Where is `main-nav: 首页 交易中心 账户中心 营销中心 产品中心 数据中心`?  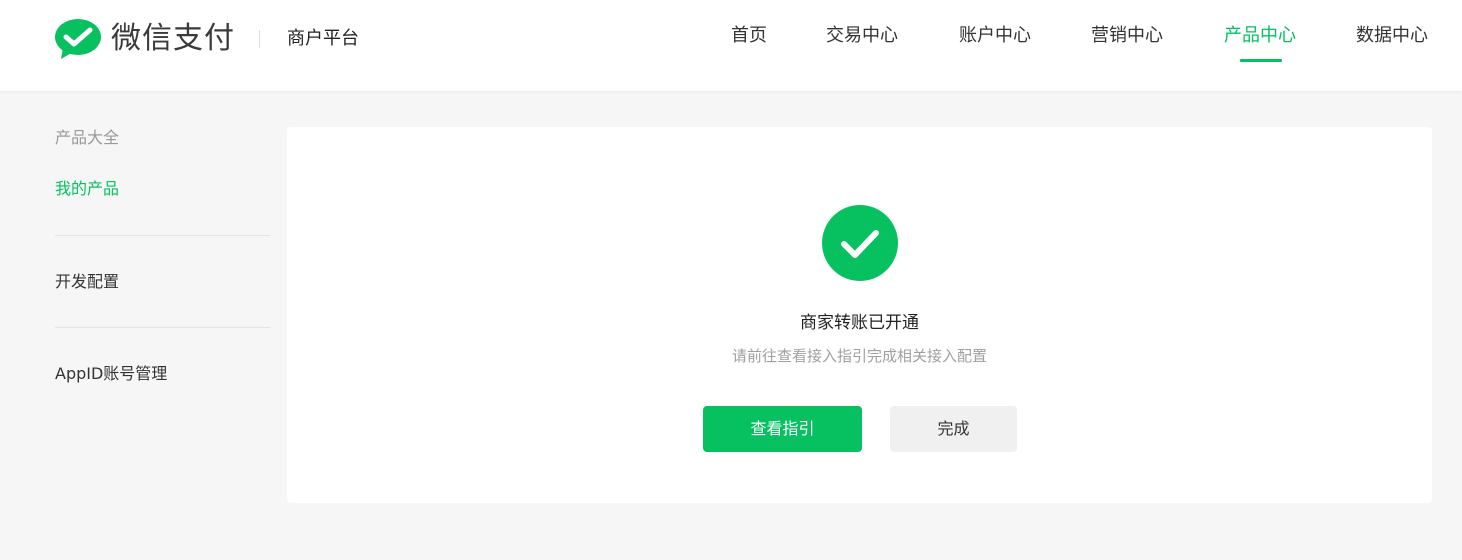 main-nav: 首页 交易中心 账户中心 营销中心 产品中心 数据中心 is located at coordinates (731, 43).